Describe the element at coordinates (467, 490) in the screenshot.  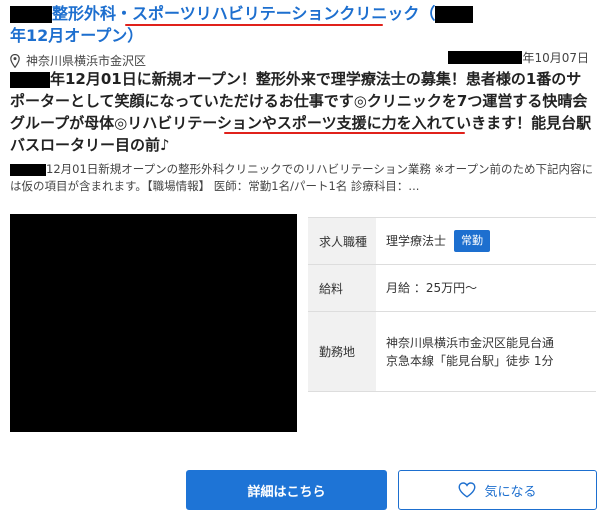
I see `heart-icon` at that location.